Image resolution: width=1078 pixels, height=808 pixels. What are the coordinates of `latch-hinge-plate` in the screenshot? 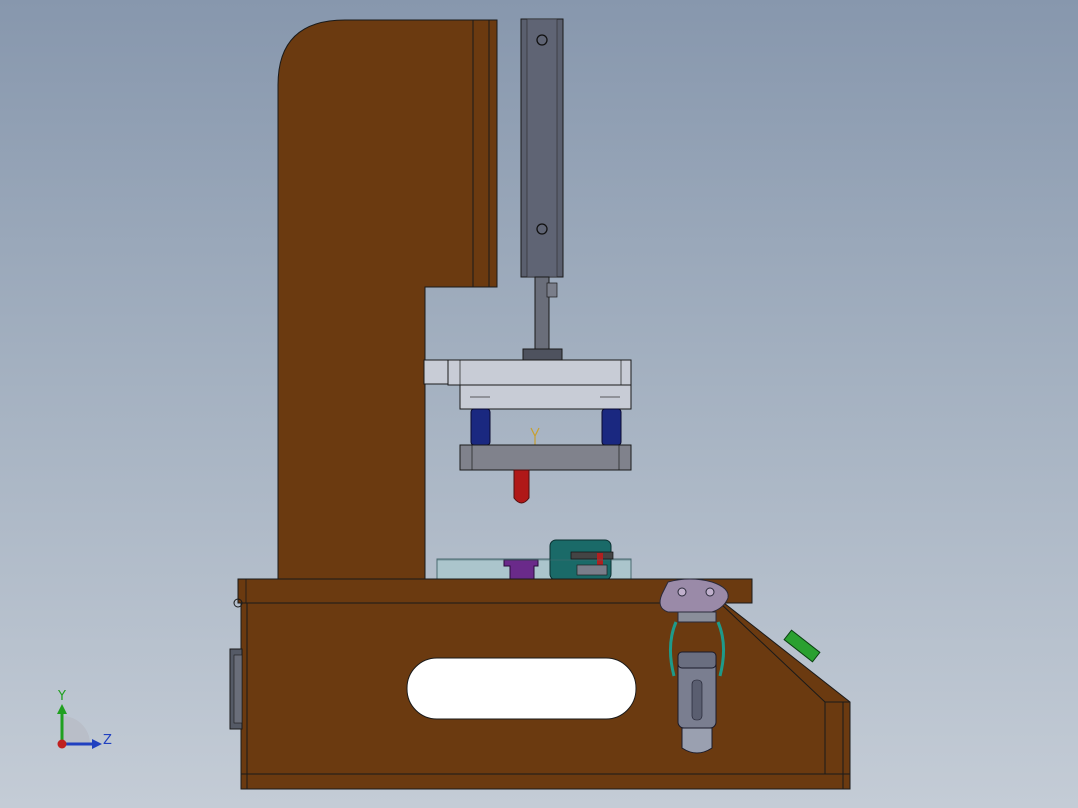 It's located at (694, 595).